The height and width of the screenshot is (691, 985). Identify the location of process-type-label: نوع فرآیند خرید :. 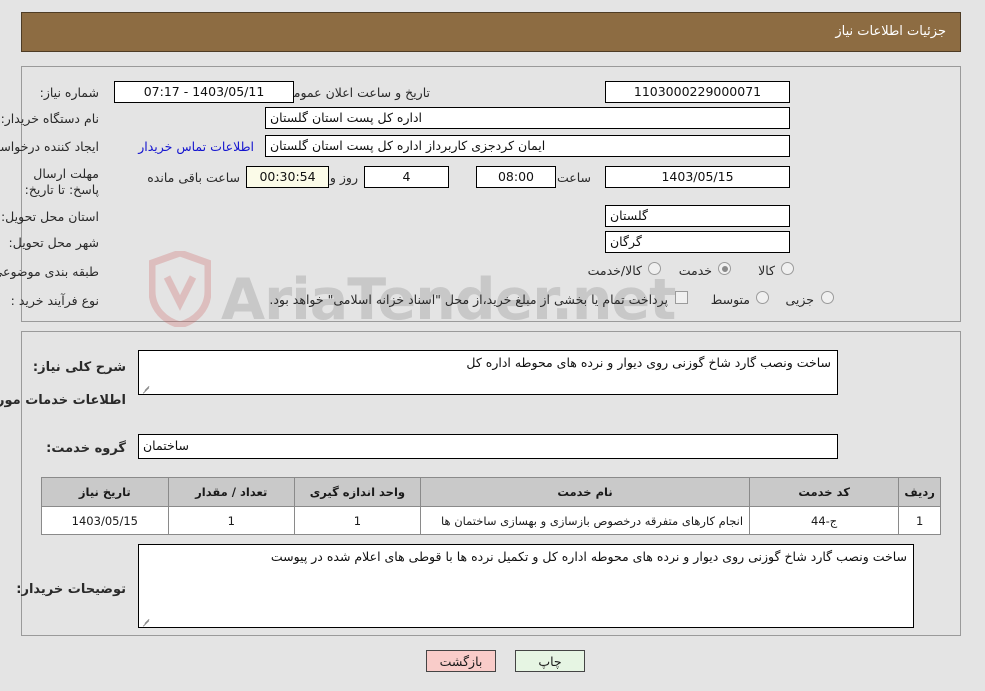
(55, 300).